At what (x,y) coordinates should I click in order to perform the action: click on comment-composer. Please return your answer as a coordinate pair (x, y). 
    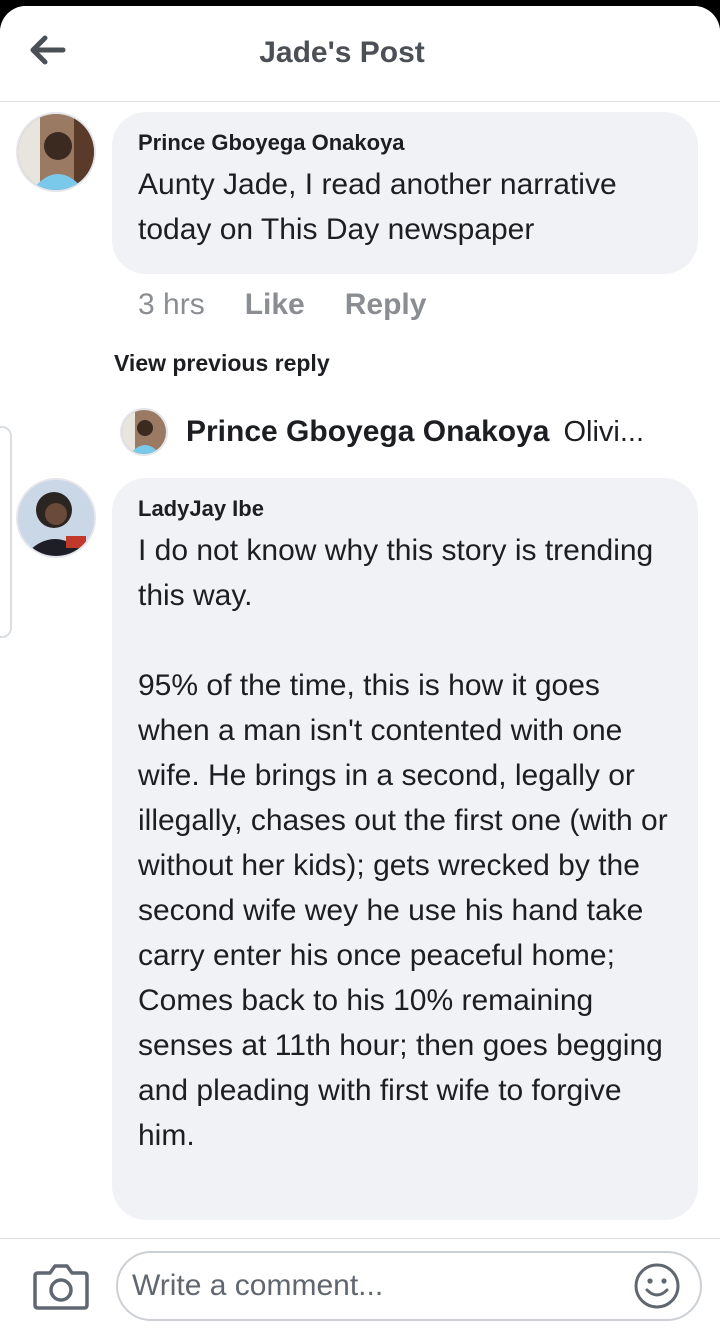
    Looking at the image, I should click on (360, 1286).